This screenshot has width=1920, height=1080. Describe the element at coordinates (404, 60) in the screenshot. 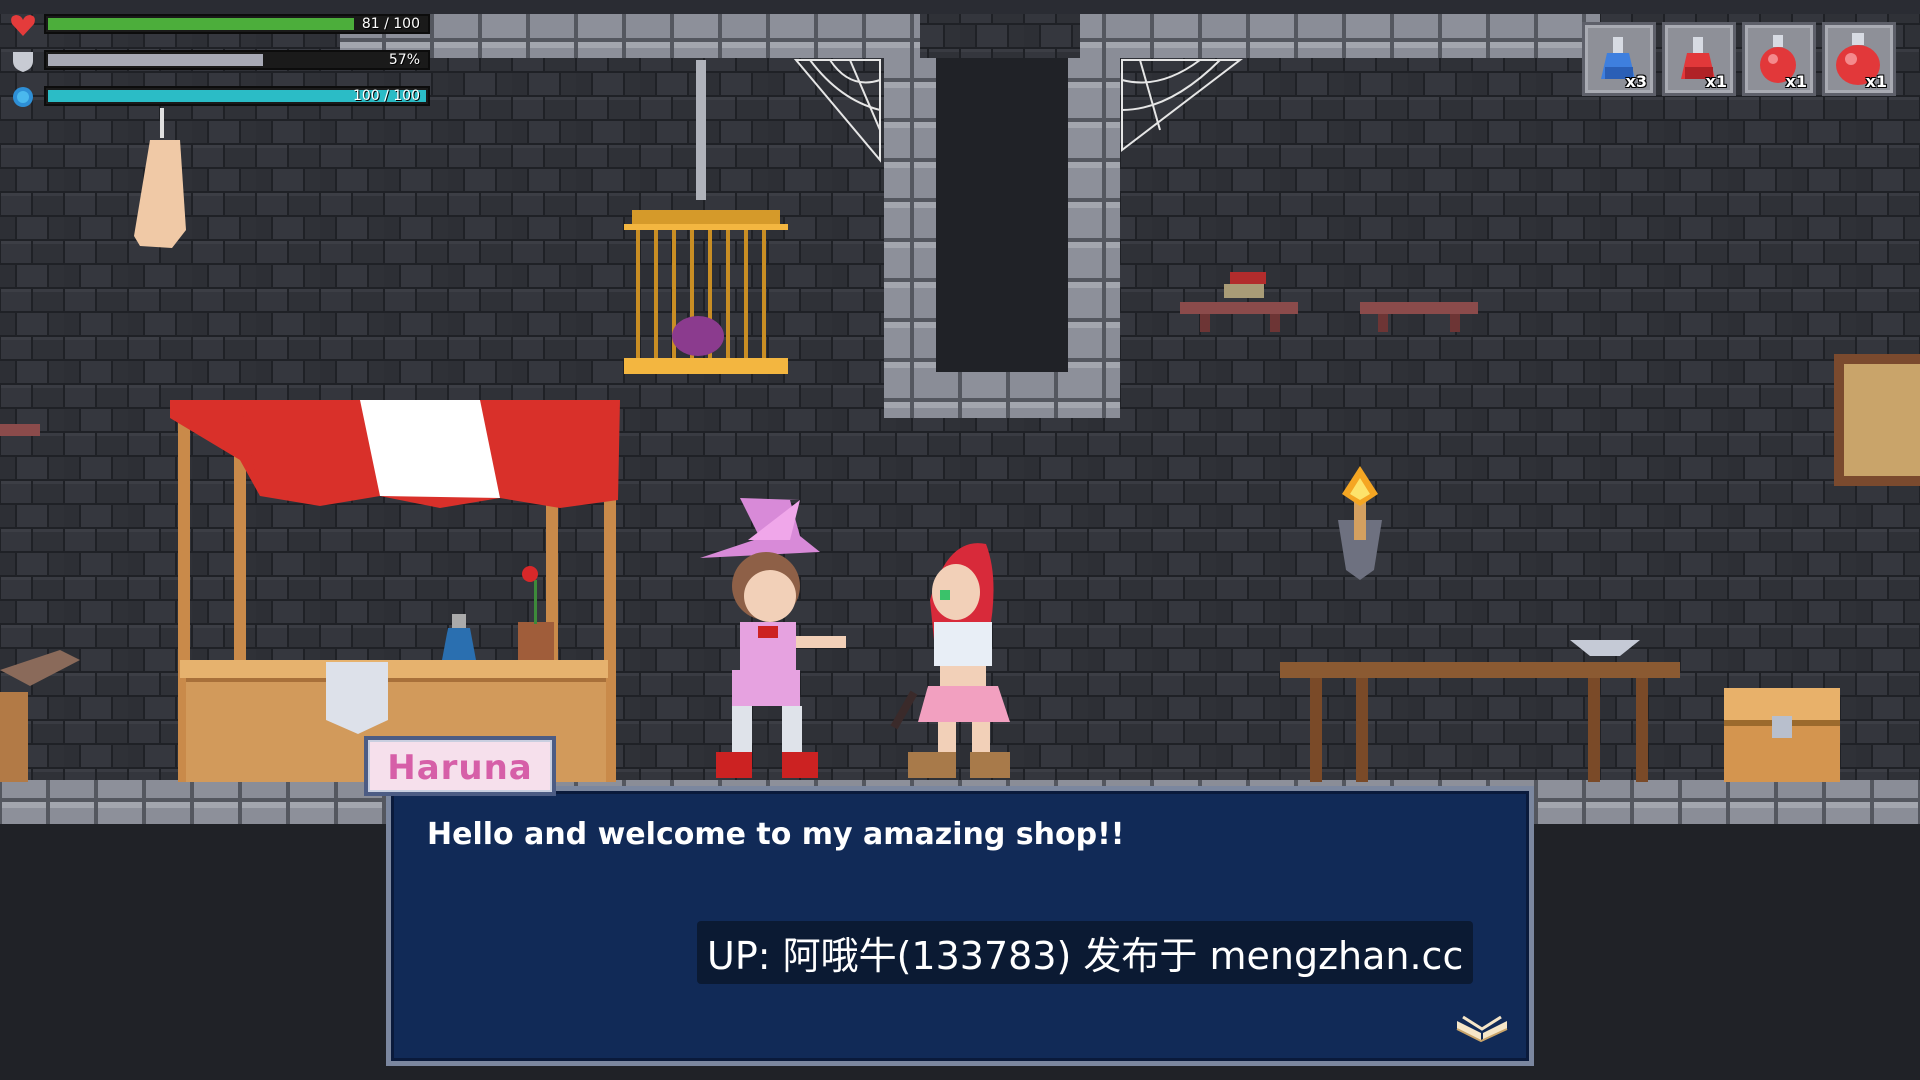

I see `armor-label: 57%` at that location.